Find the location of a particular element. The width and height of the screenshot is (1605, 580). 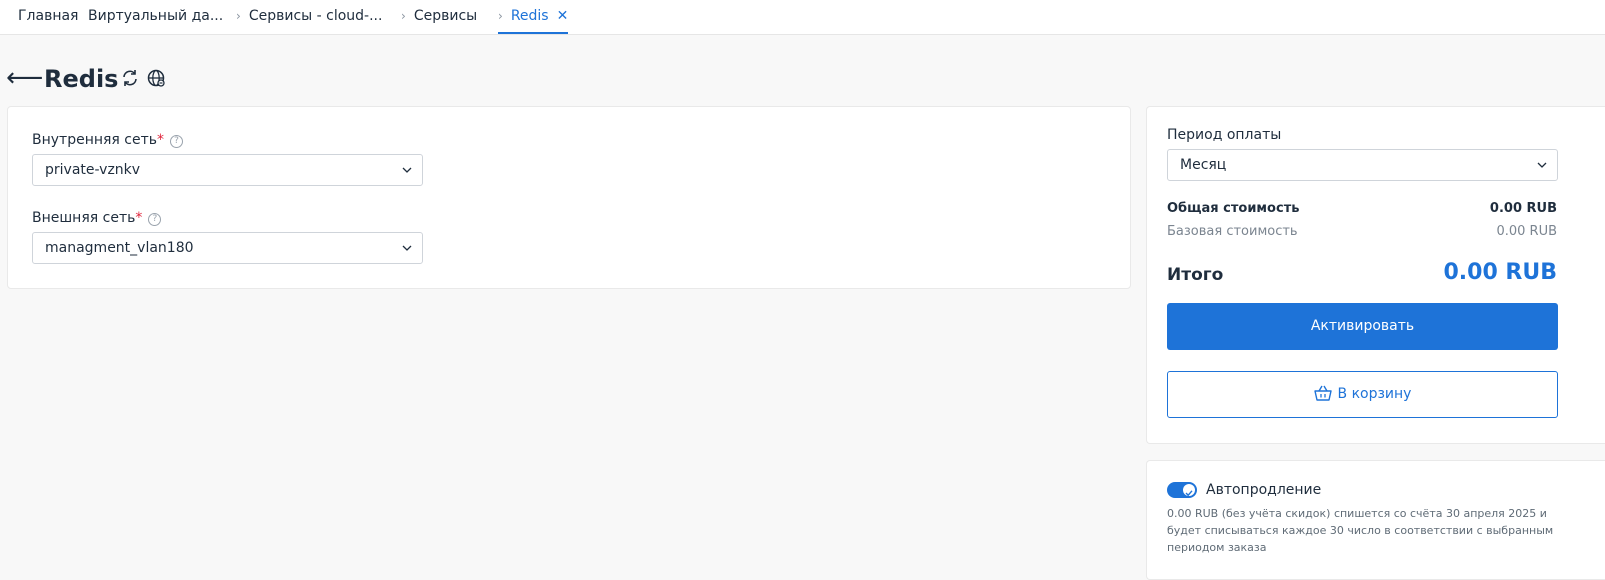

payment-period-select: Месяц is located at coordinates (1362, 165).